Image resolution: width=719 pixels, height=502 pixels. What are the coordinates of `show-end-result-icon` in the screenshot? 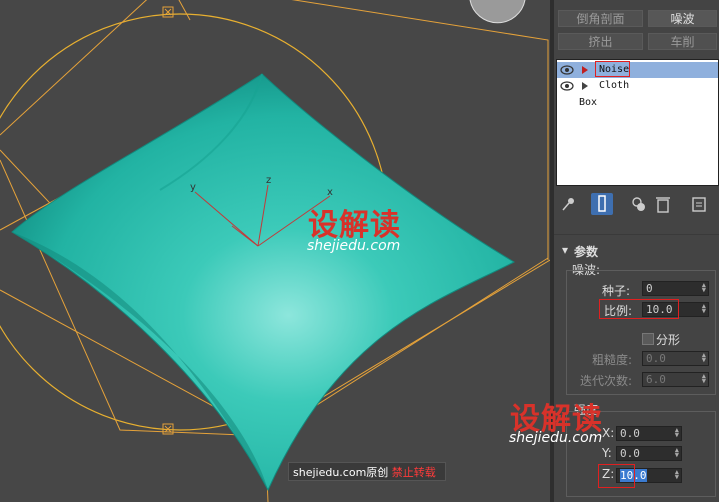 It's located at (602, 203).